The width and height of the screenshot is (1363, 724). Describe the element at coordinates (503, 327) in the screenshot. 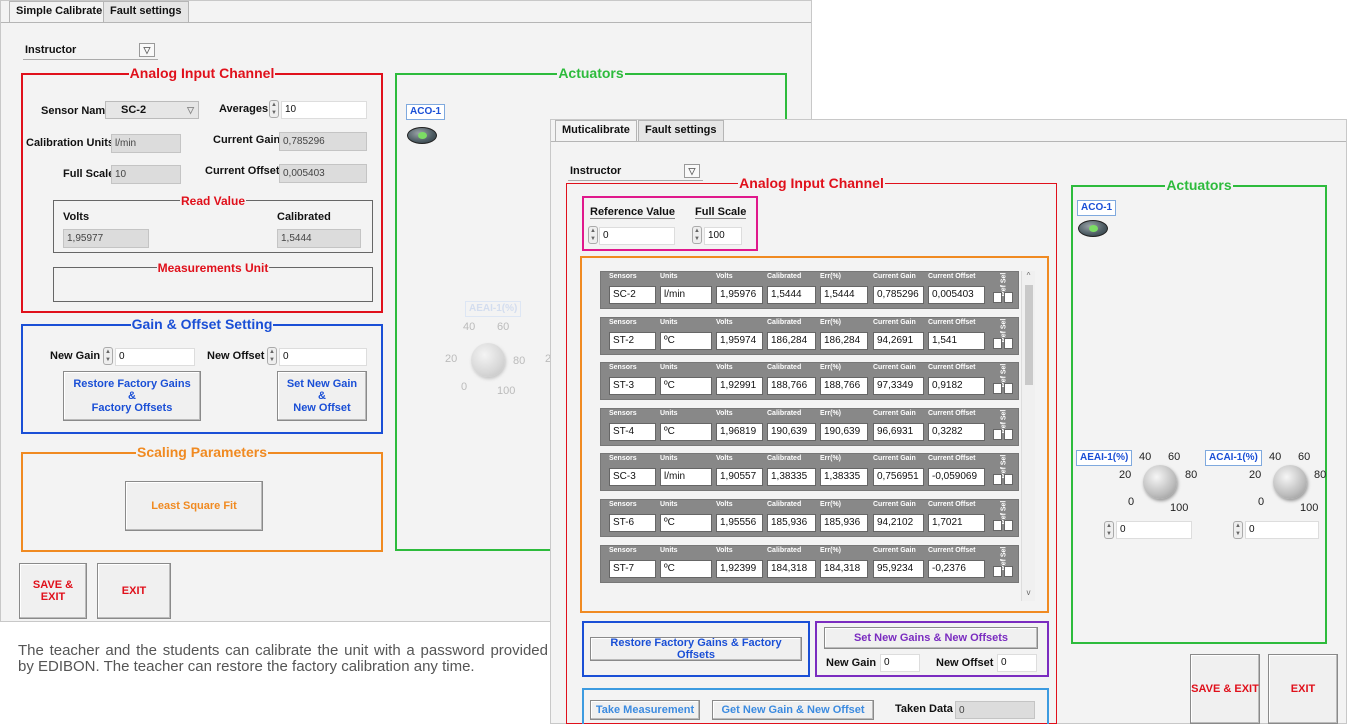

I see `knob-tick-60: 60` at that location.